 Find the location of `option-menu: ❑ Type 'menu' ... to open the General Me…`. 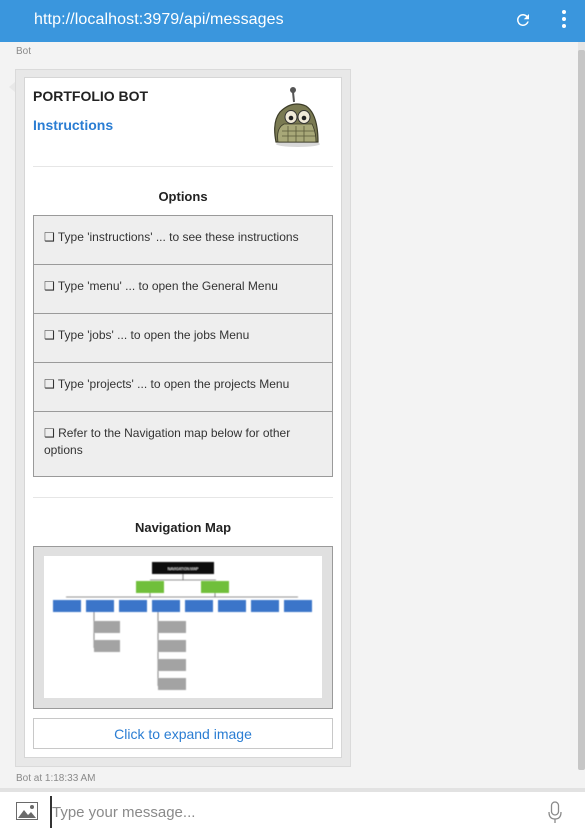

option-menu: ❑ Type 'menu' ... to open the General Me… is located at coordinates (183, 289).